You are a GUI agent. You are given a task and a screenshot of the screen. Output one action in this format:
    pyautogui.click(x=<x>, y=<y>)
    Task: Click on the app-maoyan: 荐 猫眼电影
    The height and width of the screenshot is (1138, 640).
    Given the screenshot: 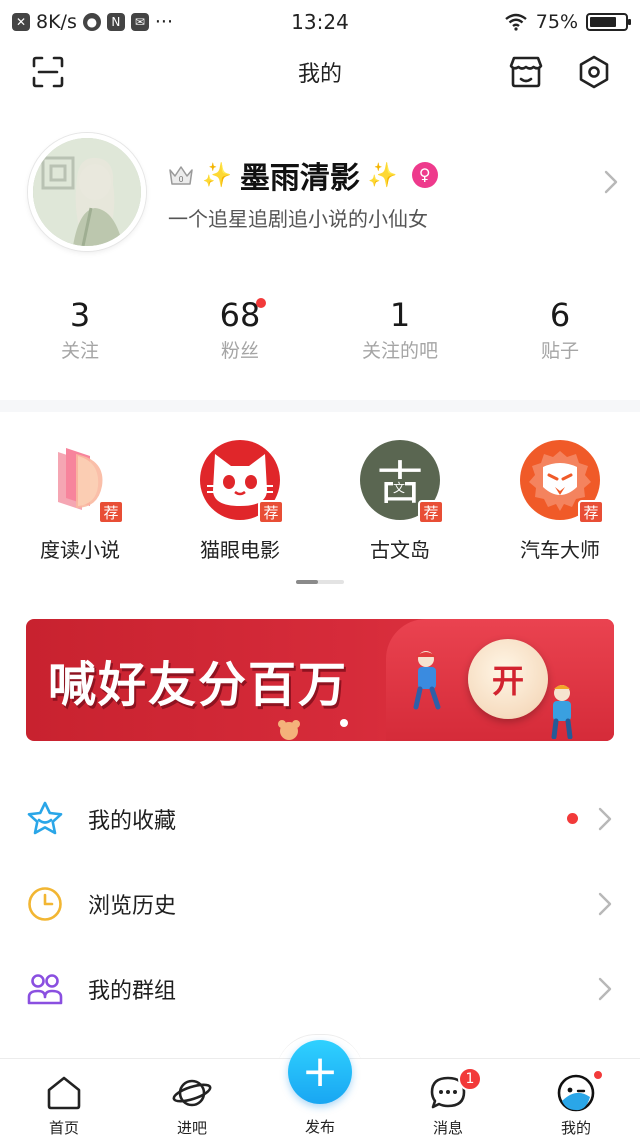 What is the action you would take?
    pyautogui.click(x=240, y=505)
    